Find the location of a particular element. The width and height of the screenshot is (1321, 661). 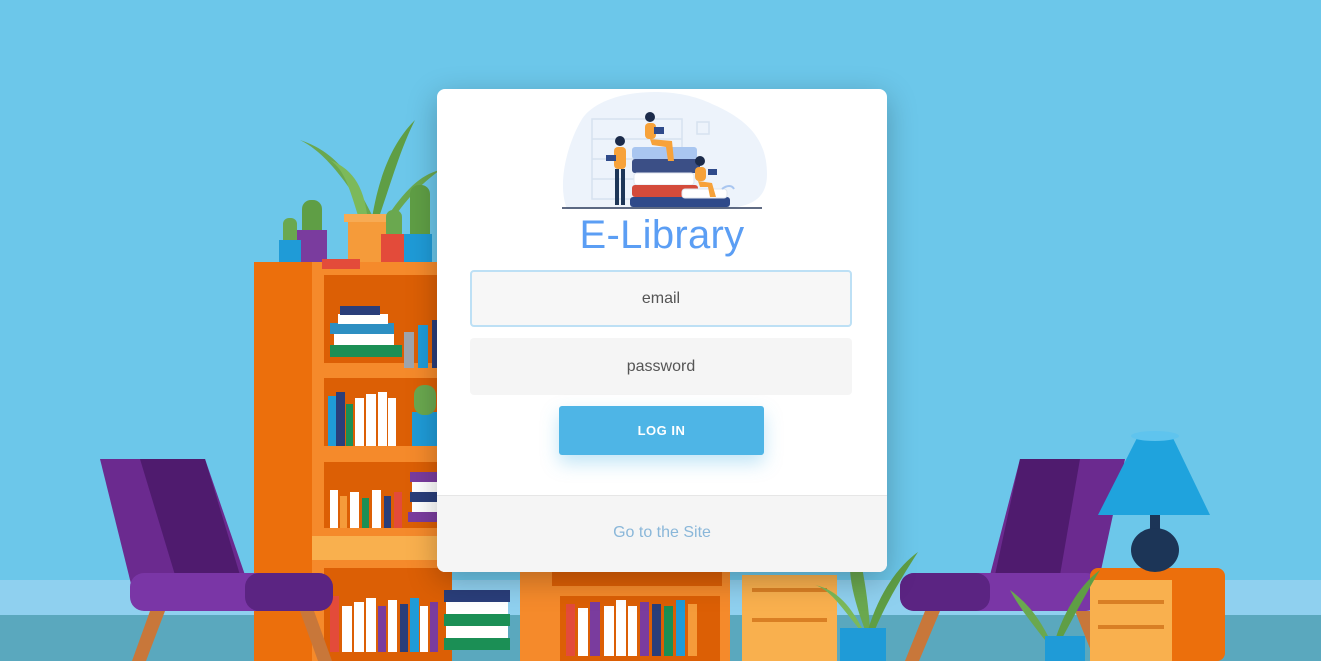

password-field is located at coordinates (661, 366).